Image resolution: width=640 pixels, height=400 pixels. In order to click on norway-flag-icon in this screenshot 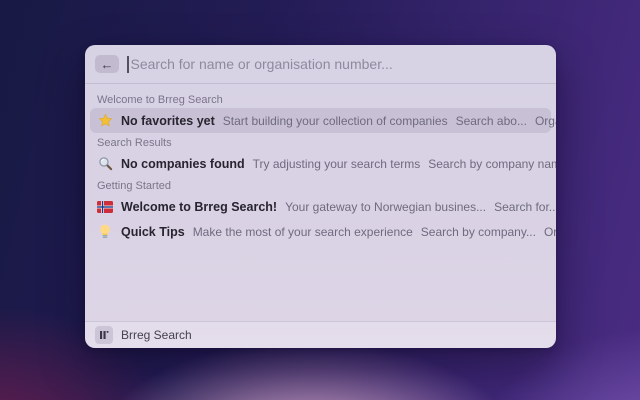, I will do `click(105, 207)`.